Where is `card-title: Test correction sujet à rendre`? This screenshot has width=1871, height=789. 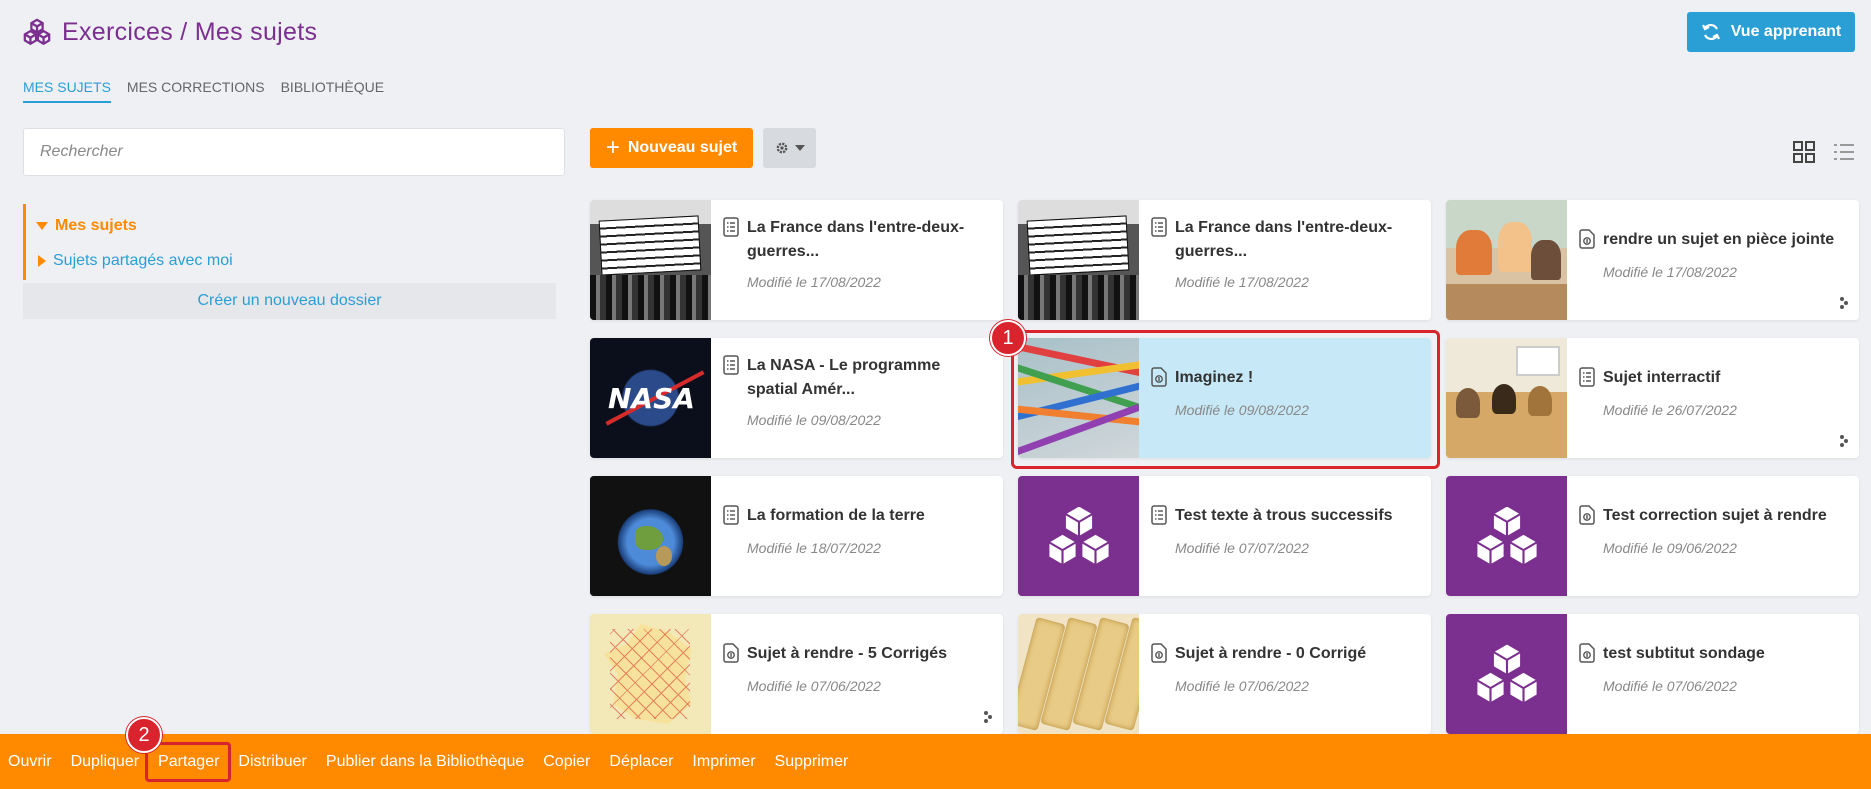
card-title: Test correction sujet à rendre is located at coordinates (1715, 515).